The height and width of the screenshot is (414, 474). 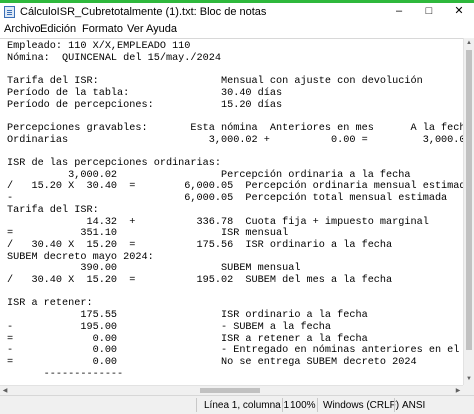 What do you see at coordinates (147, 234) in the screenshot?
I see `text-line: = 351.10 ISR mensual` at bounding box center [147, 234].